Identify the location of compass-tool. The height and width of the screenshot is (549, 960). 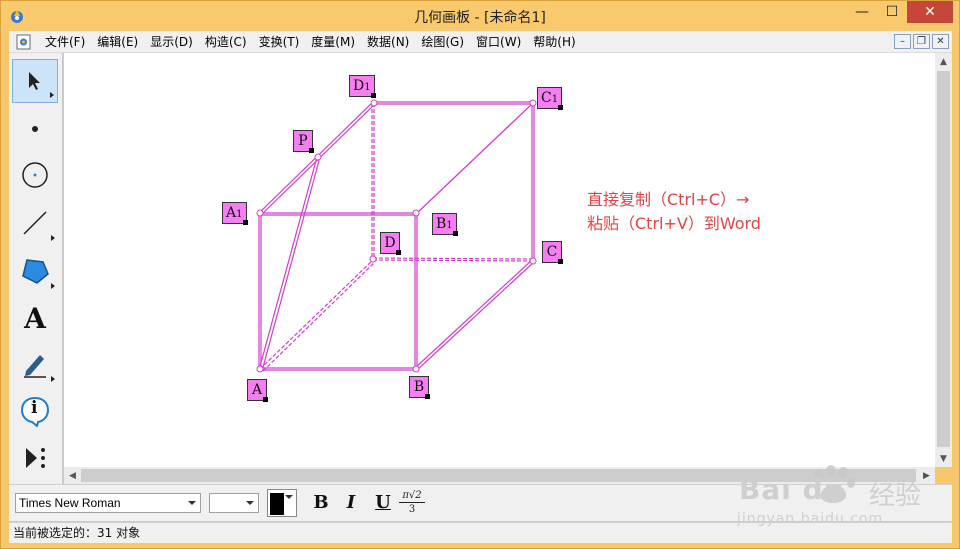
(35, 175).